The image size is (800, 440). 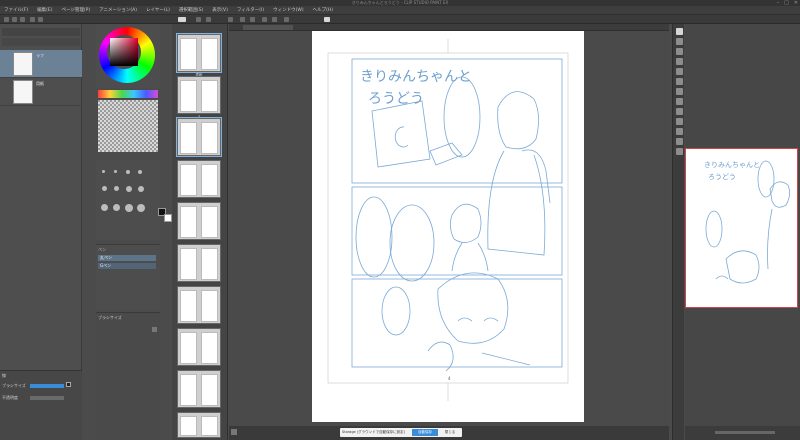 What do you see at coordinates (679, 91) in the screenshot?
I see `pen-tool-icon` at bounding box center [679, 91].